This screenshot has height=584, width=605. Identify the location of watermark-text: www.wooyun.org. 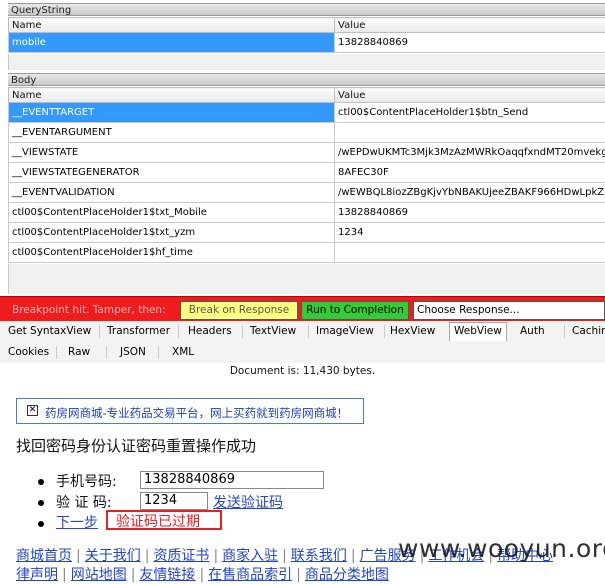
(501, 548).